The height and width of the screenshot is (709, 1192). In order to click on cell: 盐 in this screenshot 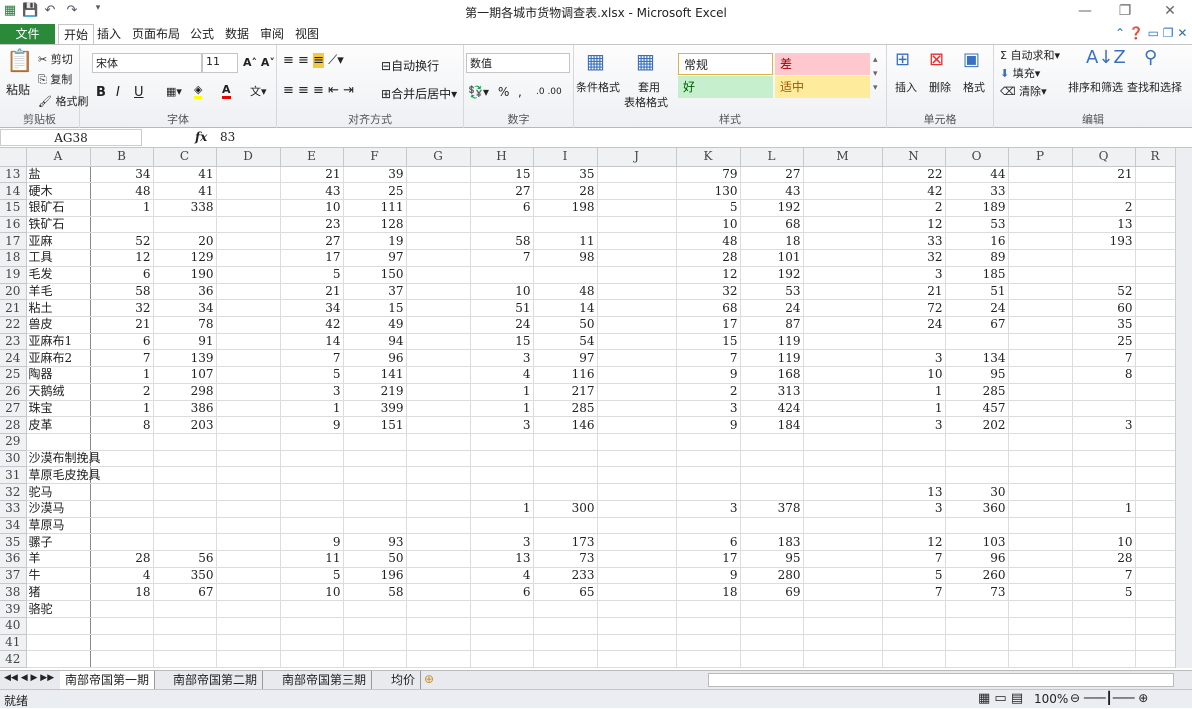, I will do `click(58, 175)`.